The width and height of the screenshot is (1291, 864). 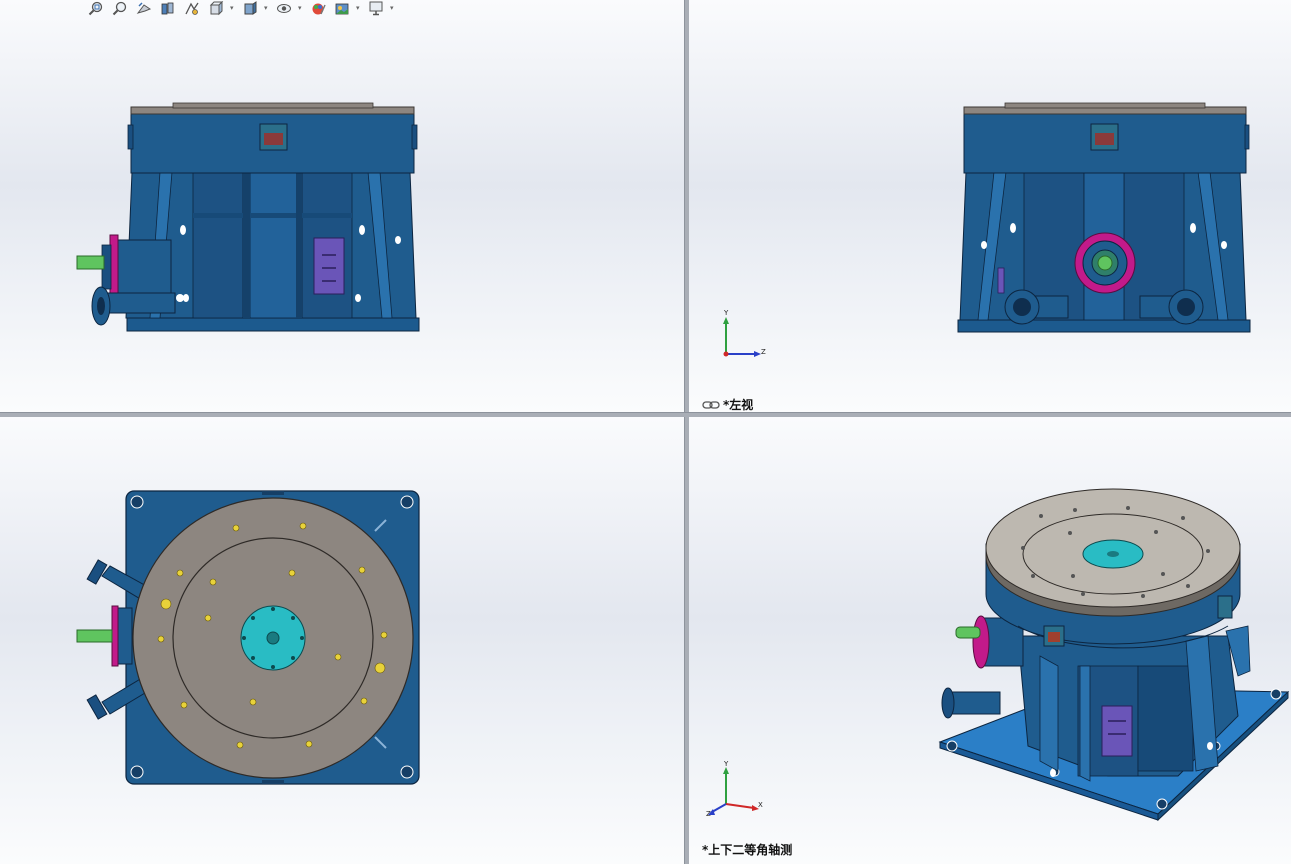 I want to click on previous-view-icon, so click(x=144, y=8).